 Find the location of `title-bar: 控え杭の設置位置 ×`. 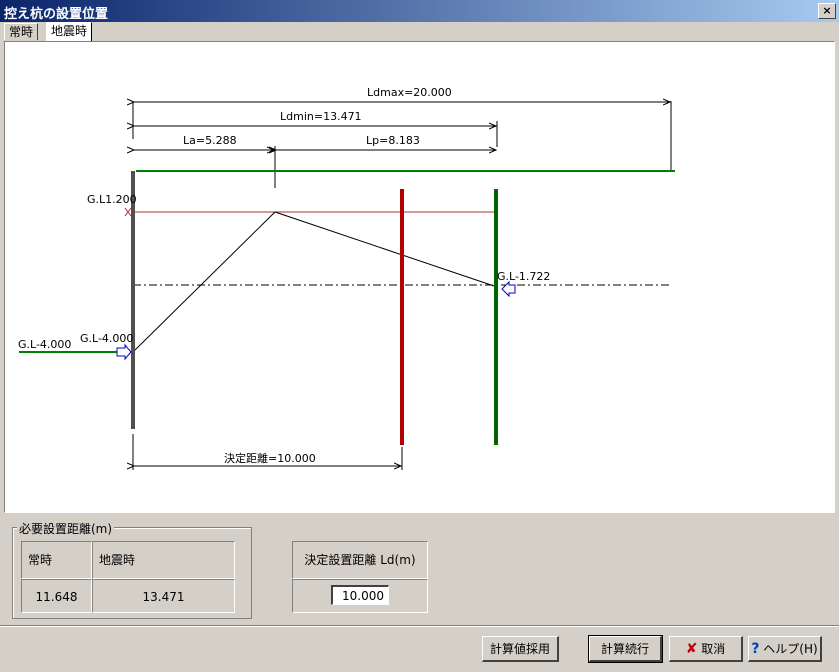

title-bar: 控え杭の設置位置 × is located at coordinates (419, 11).